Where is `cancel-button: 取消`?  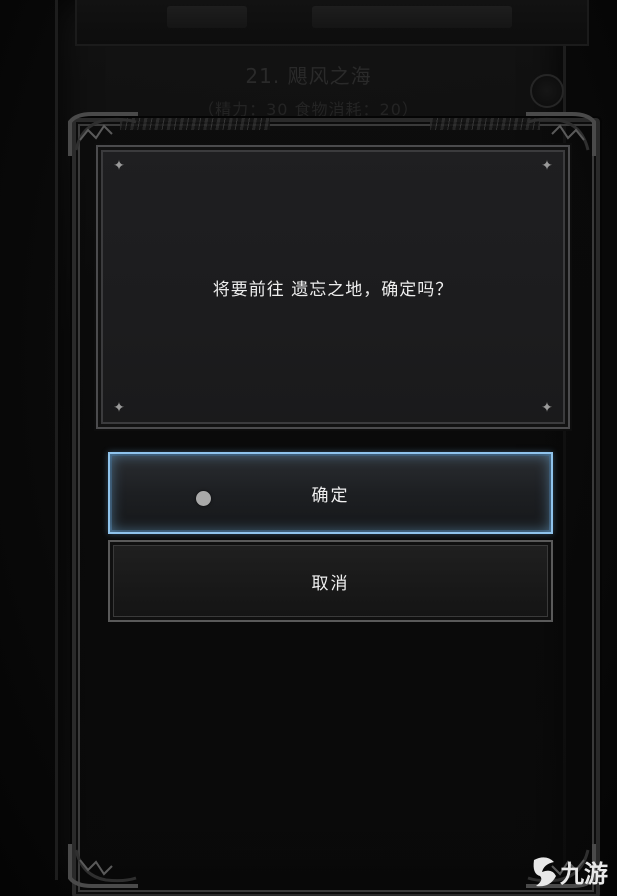 cancel-button: 取消 is located at coordinates (330, 581).